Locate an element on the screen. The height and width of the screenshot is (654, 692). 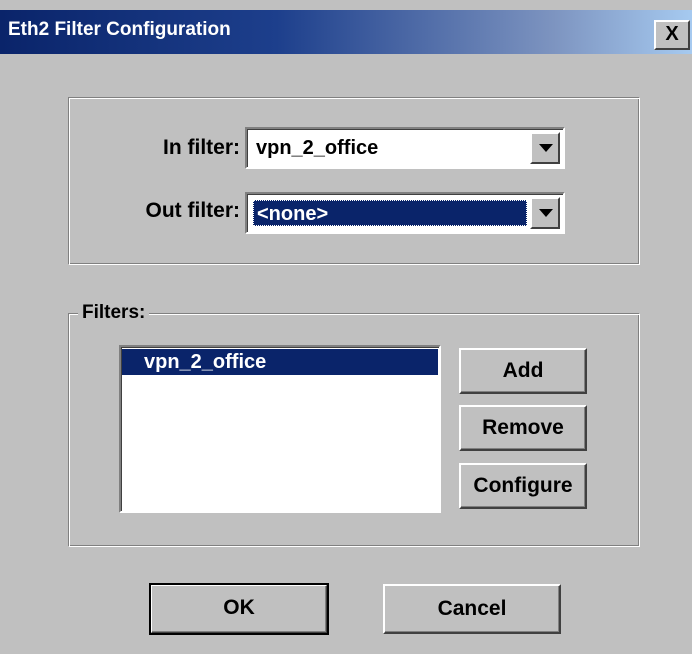
filters-listbox: vpn_2_office is located at coordinates (280, 429).